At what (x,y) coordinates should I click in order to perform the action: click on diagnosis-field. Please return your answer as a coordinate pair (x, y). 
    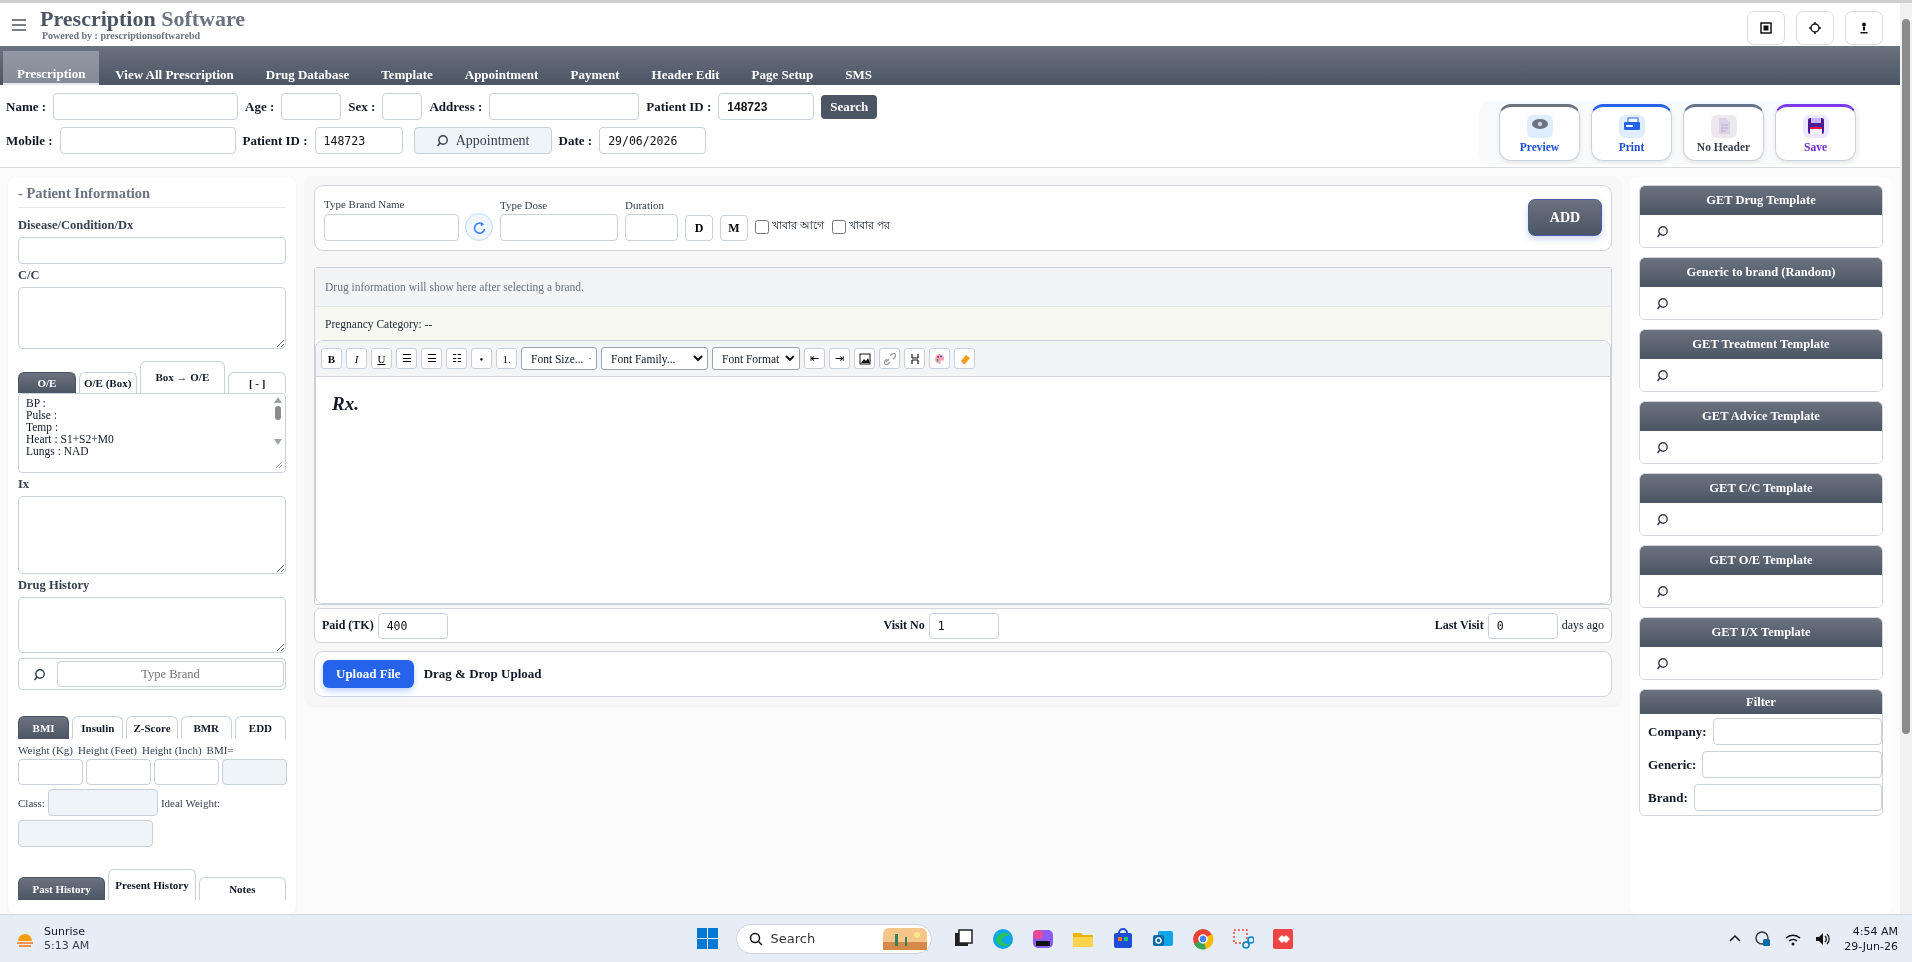
    Looking at the image, I should click on (152, 250).